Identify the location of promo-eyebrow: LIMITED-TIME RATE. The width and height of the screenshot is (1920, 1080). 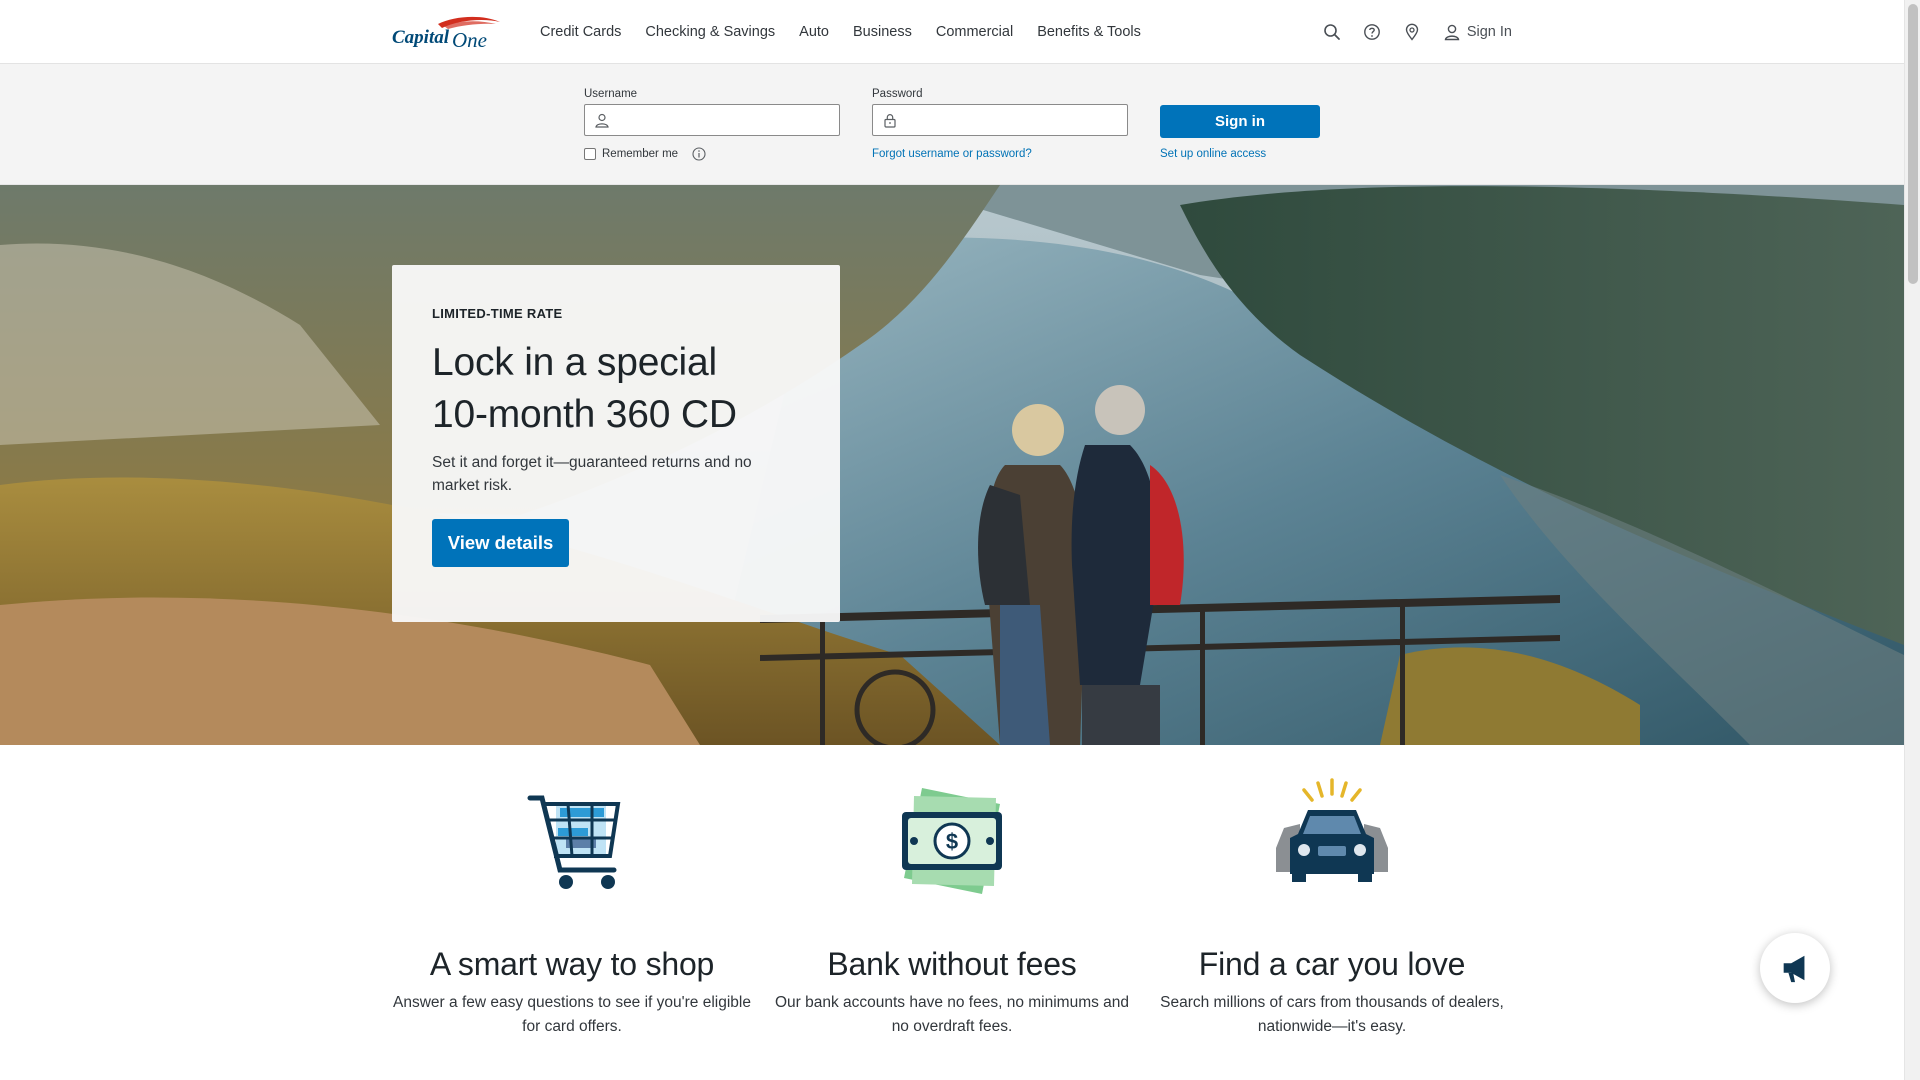
(497, 313).